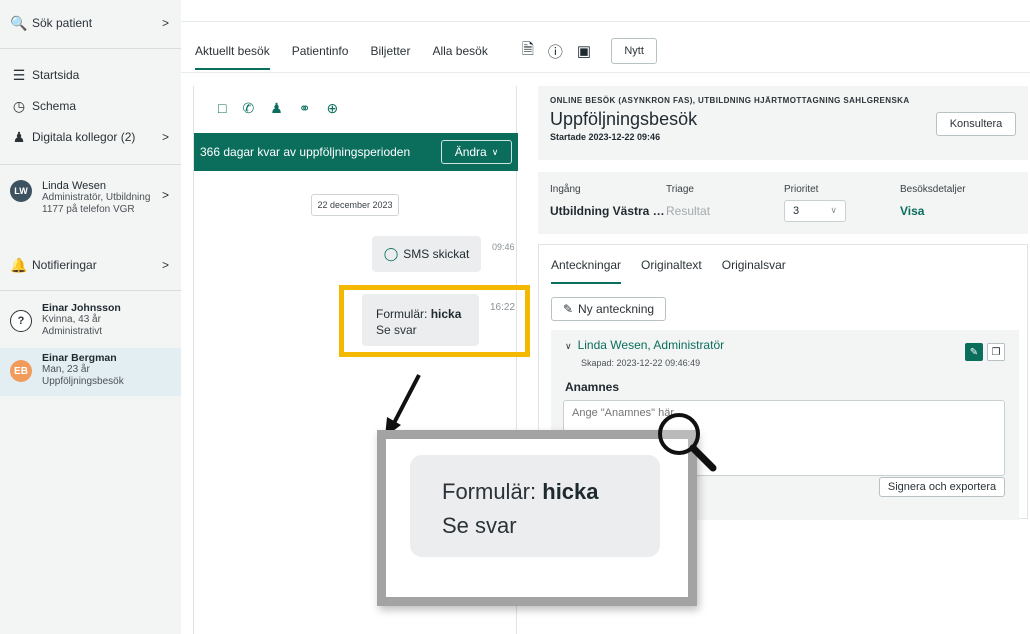  I want to click on sidebar-item-notifieringar: 🔔 Notifieringar >, so click(90, 265).